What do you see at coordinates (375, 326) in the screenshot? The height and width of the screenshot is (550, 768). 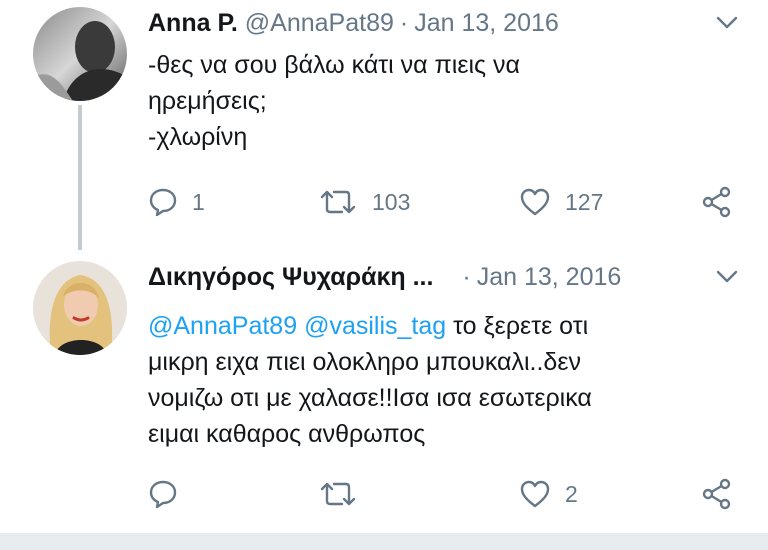 I see `mention-link: @vasilis_tag` at bounding box center [375, 326].